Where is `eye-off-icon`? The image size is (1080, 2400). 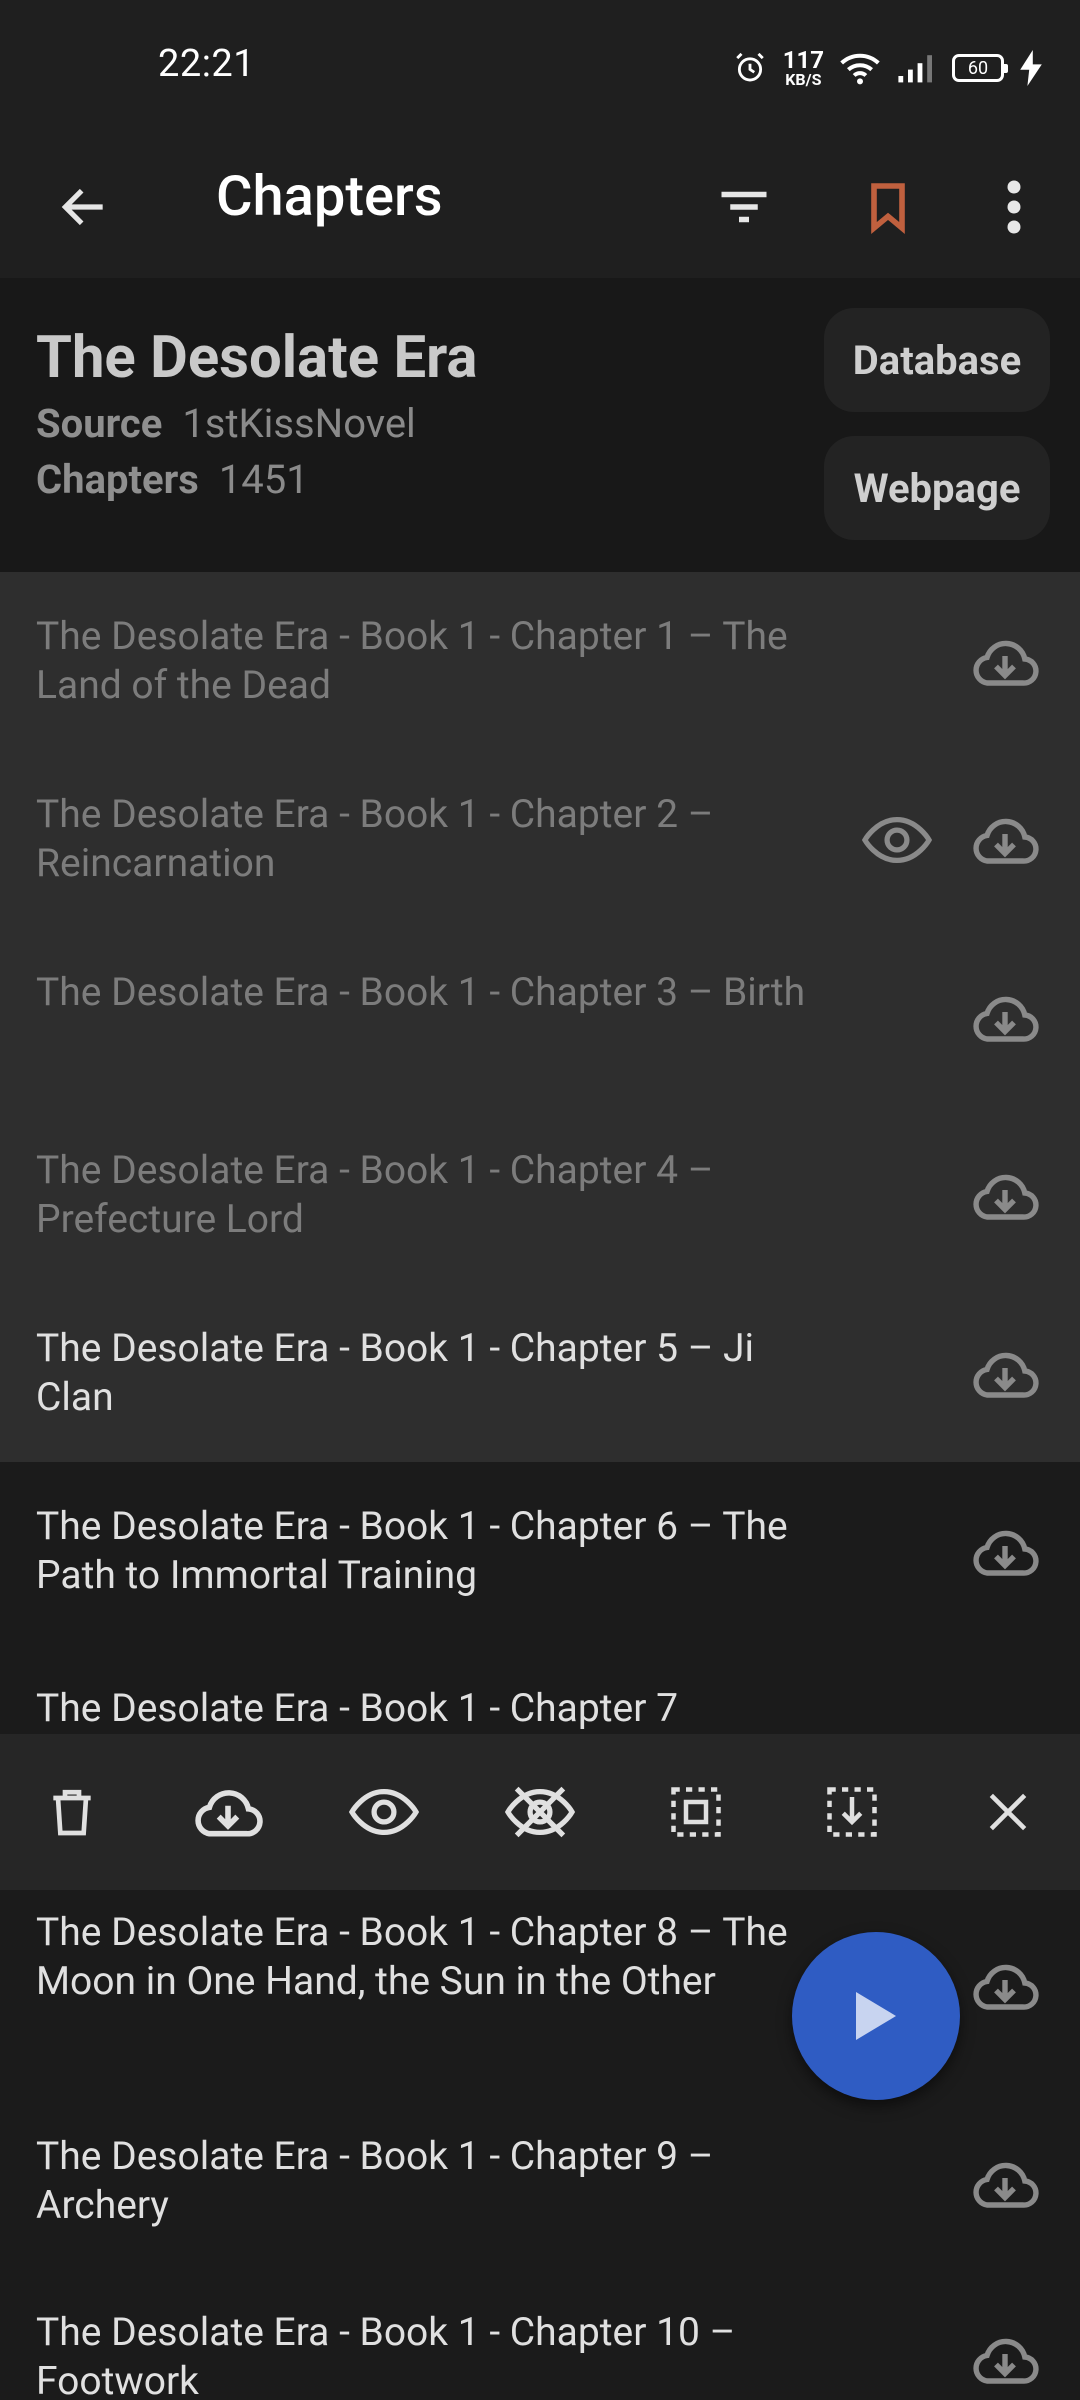
eye-off-icon is located at coordinates (540, 1812).